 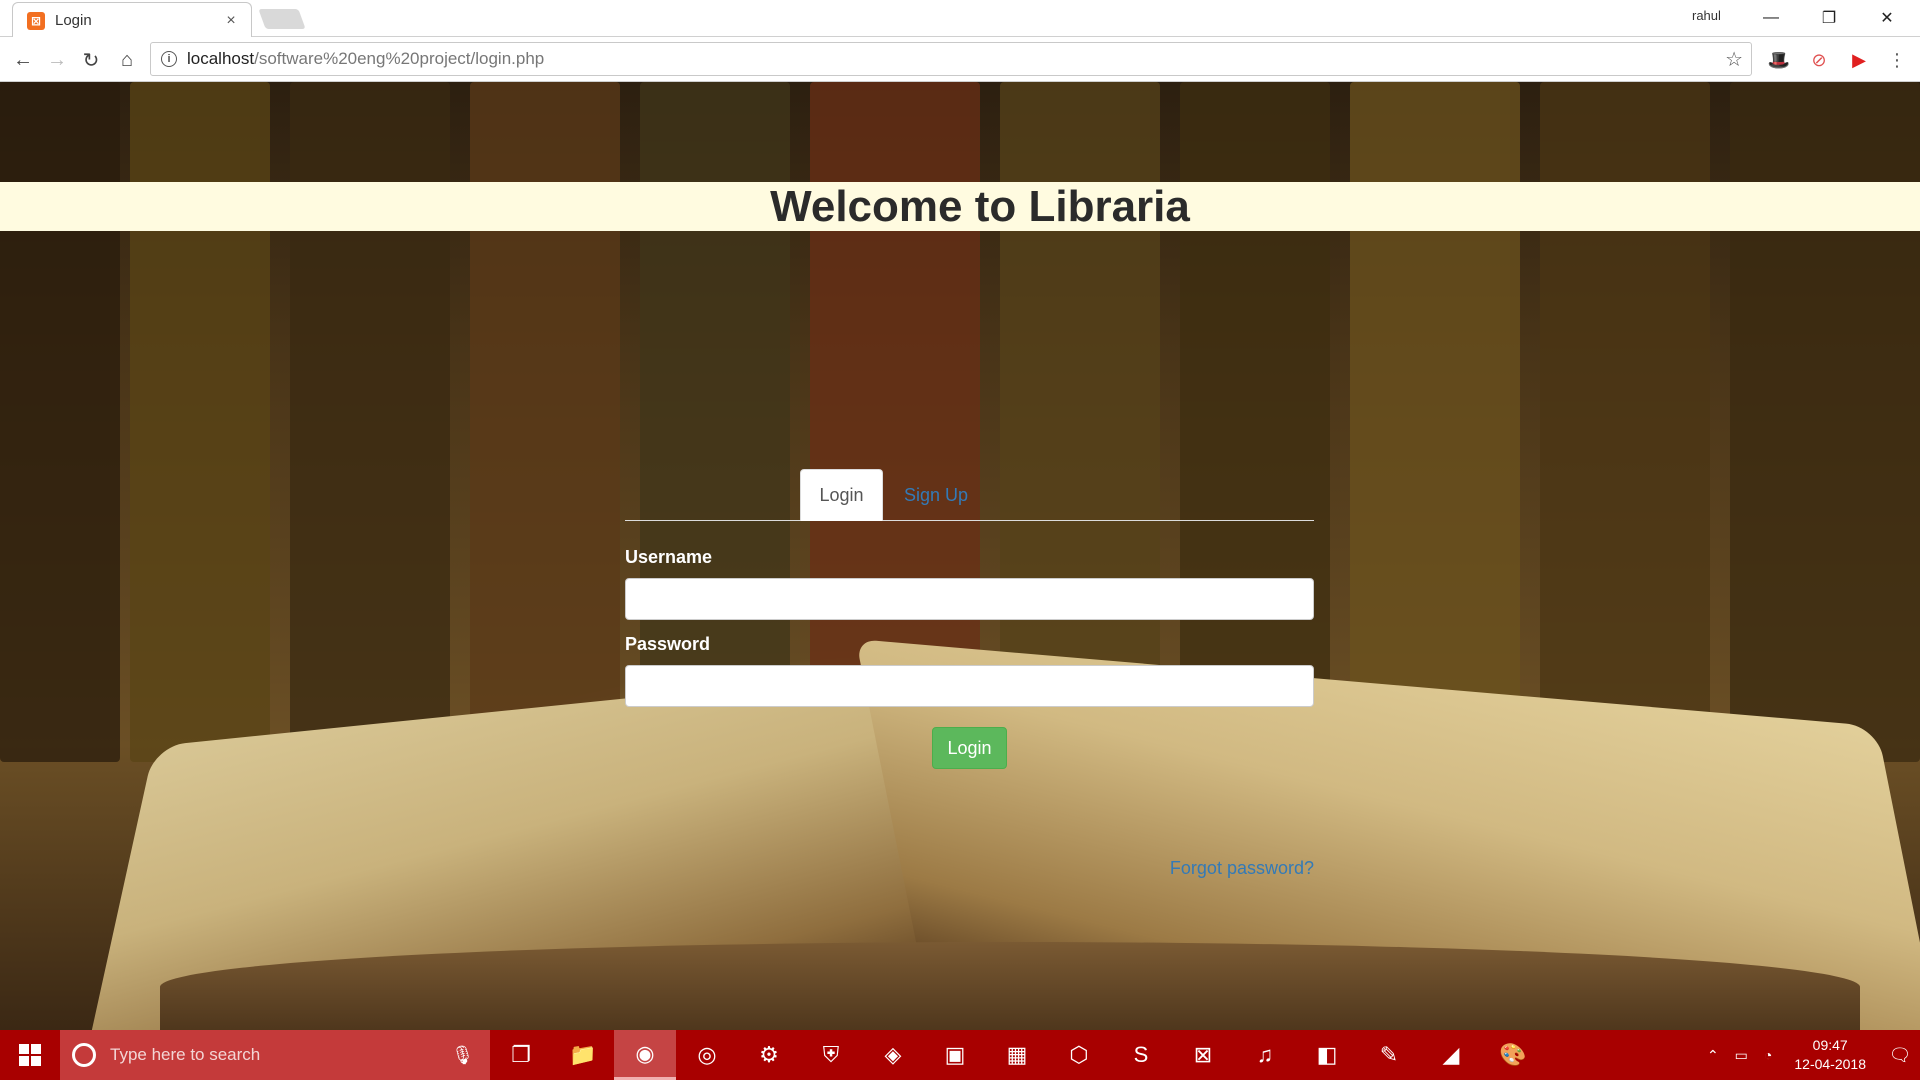 What do you see at coordinates (960, 19) in the screenshot?
I see `browser-tabstrip: ⊠ Login × rahul — ❐ ✕` at bounding box center [960, 19].